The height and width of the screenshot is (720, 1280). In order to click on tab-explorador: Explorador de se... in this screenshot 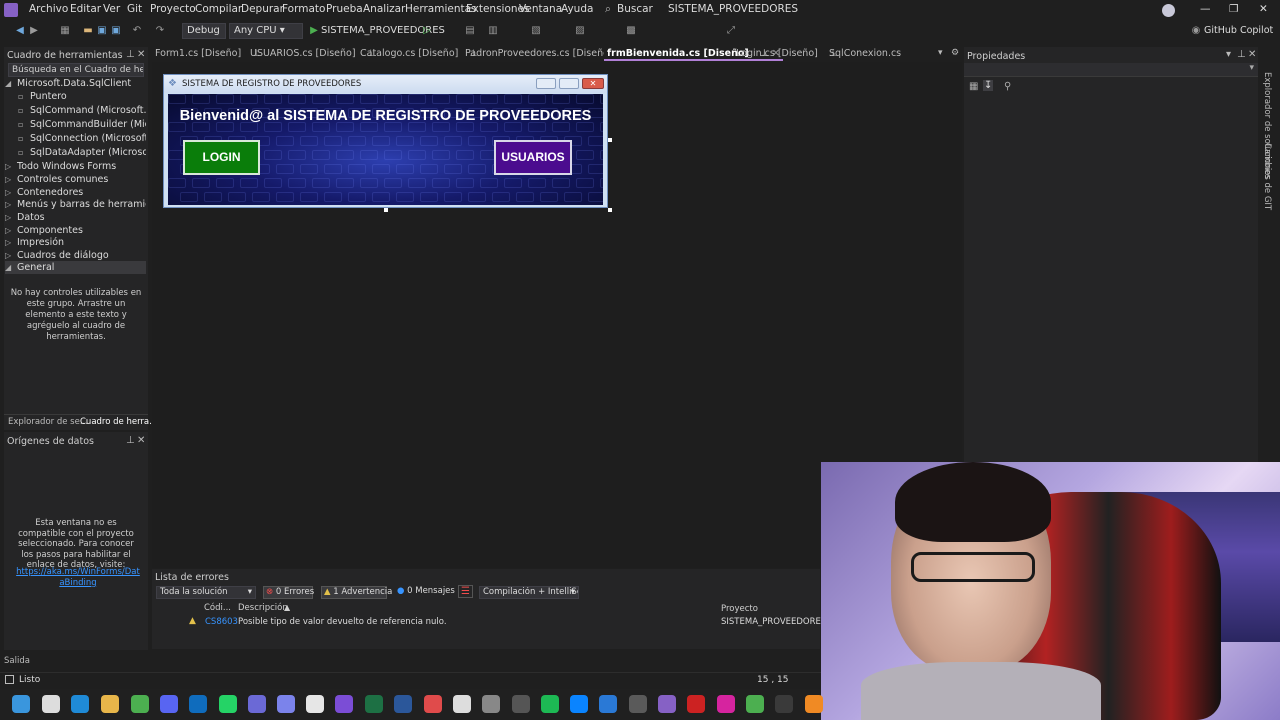, I will do `click(48, 422)`.